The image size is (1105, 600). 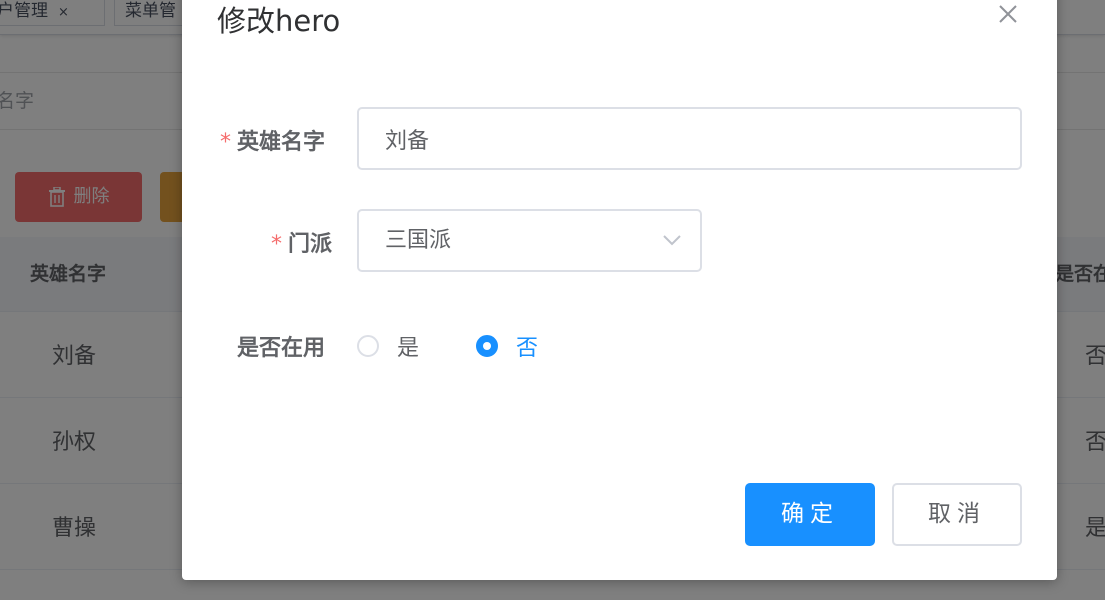 I want to click on radio-yes-circle, so click(x=368, y=346).